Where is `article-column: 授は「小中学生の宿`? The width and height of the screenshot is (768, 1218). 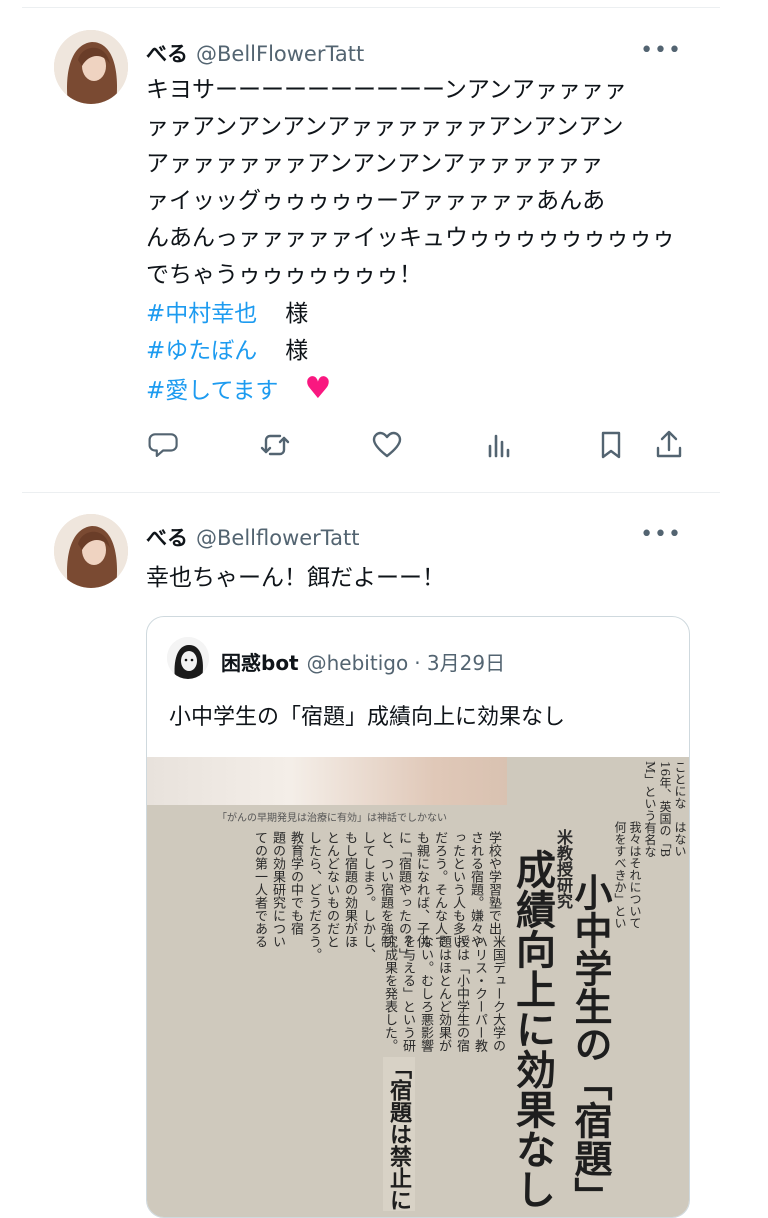
article-column: 授は「小中学生の宿 is located at coordinates (461, 993).